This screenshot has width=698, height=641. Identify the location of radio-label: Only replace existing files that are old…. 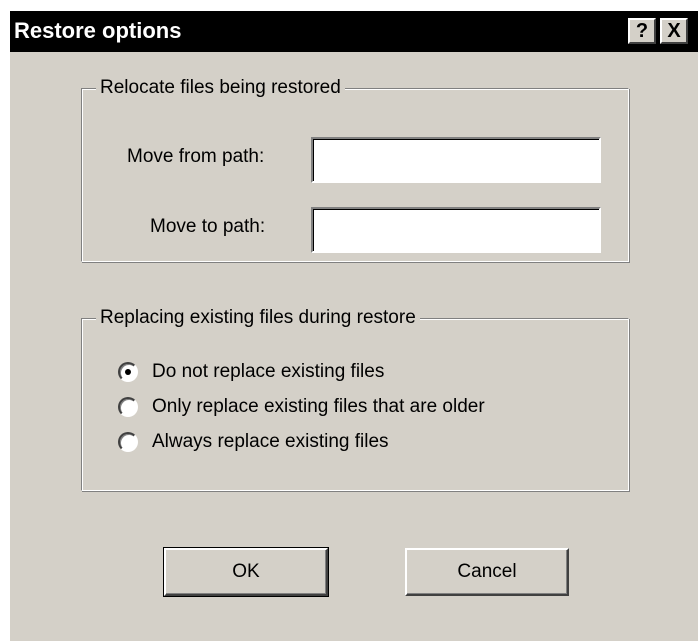
(318, 406).